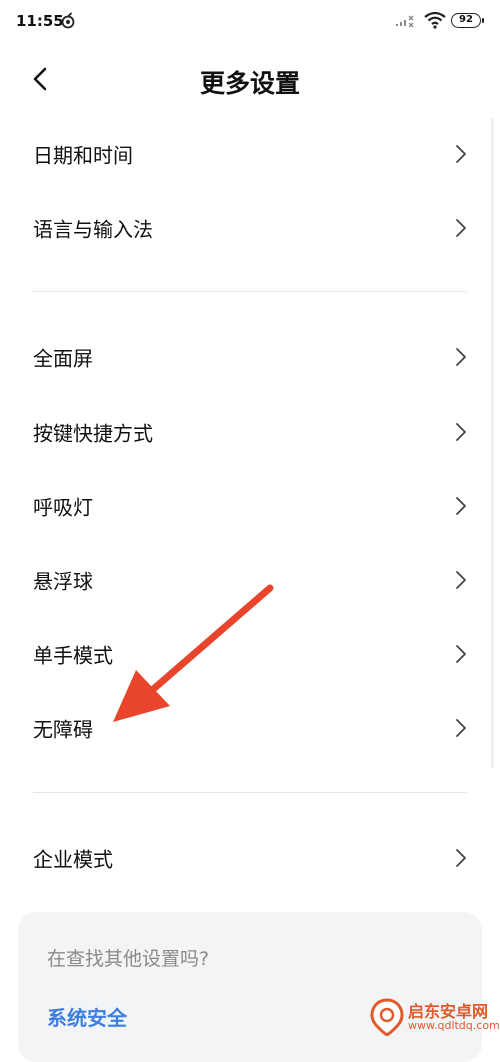  Describe the element at coordinates (250, 987) in the screenshot. I see `suggestion-card: 在查找其他设置吗? 系统安全` at that location.